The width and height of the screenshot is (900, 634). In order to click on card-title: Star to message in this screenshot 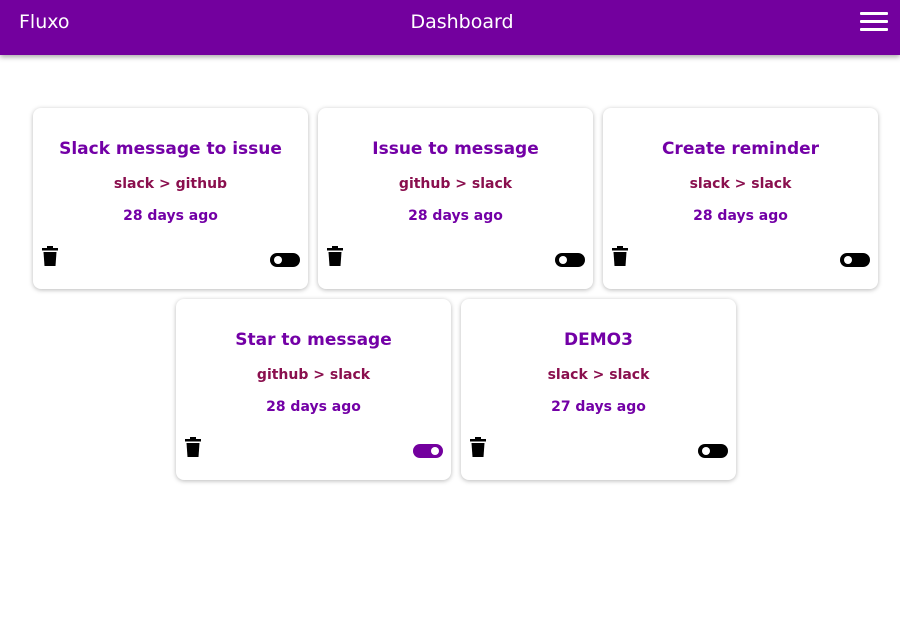, I will do `click(313, 340)`.